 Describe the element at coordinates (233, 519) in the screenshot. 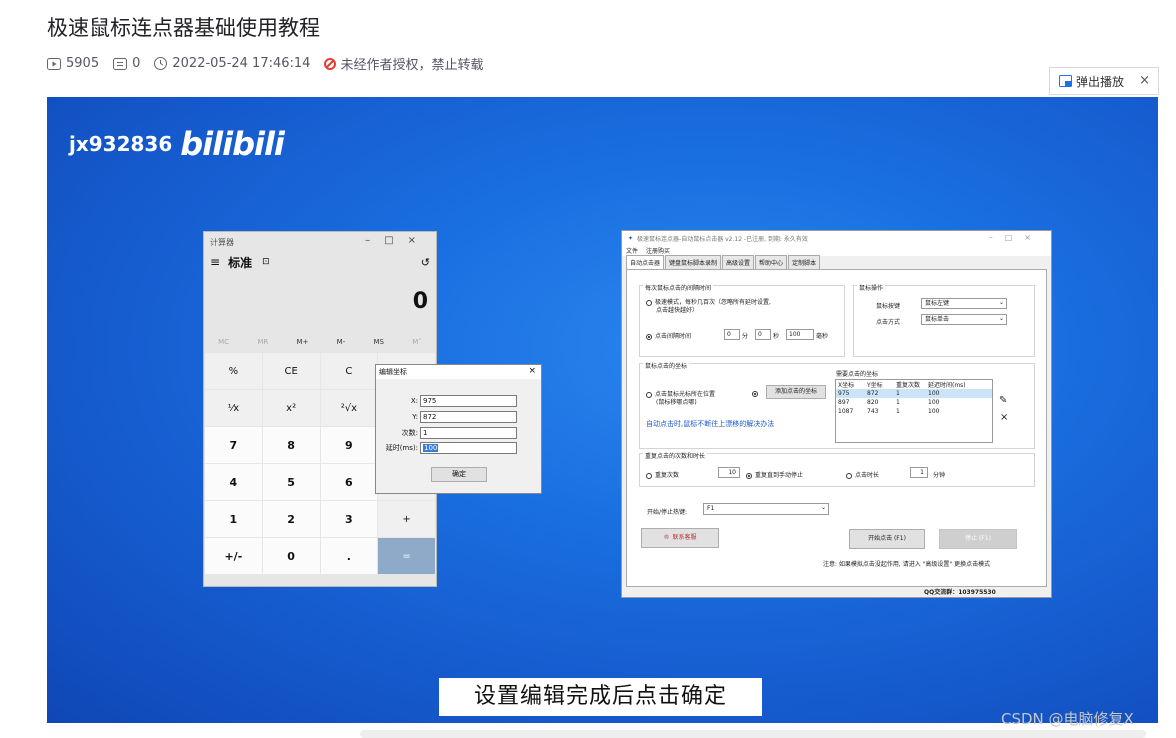

I see `calc-key: 1` at that location.